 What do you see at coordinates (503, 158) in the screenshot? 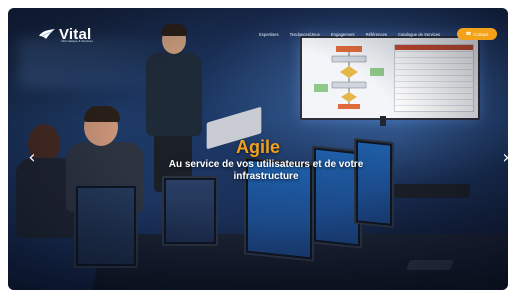
I see `chevron-right-icon: ›` at bounding box center [503, 158].